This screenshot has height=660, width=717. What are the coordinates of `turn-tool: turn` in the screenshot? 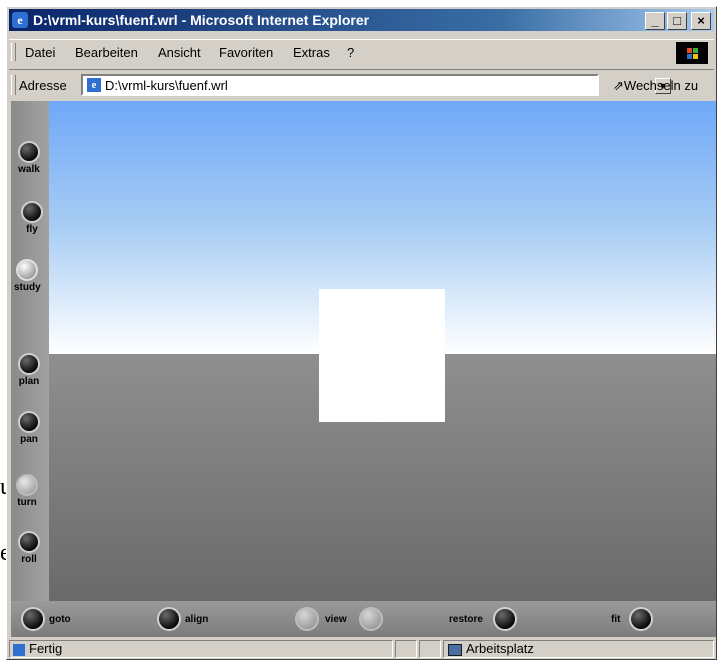 It's located at (27, 491).